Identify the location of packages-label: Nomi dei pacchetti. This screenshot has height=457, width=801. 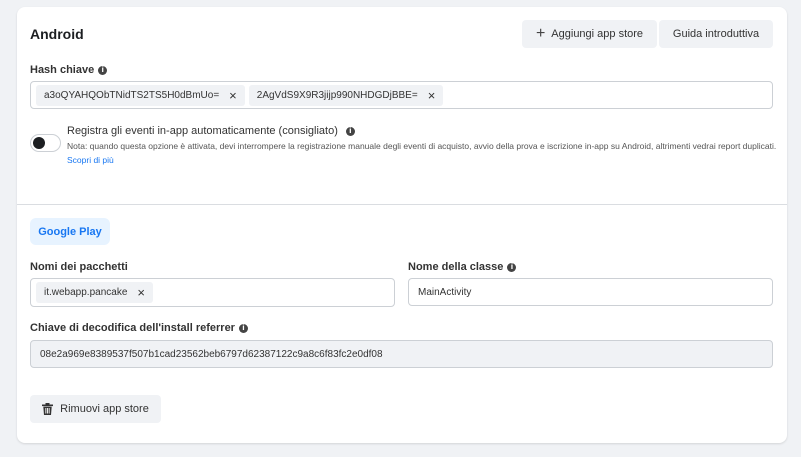
(79, 267).